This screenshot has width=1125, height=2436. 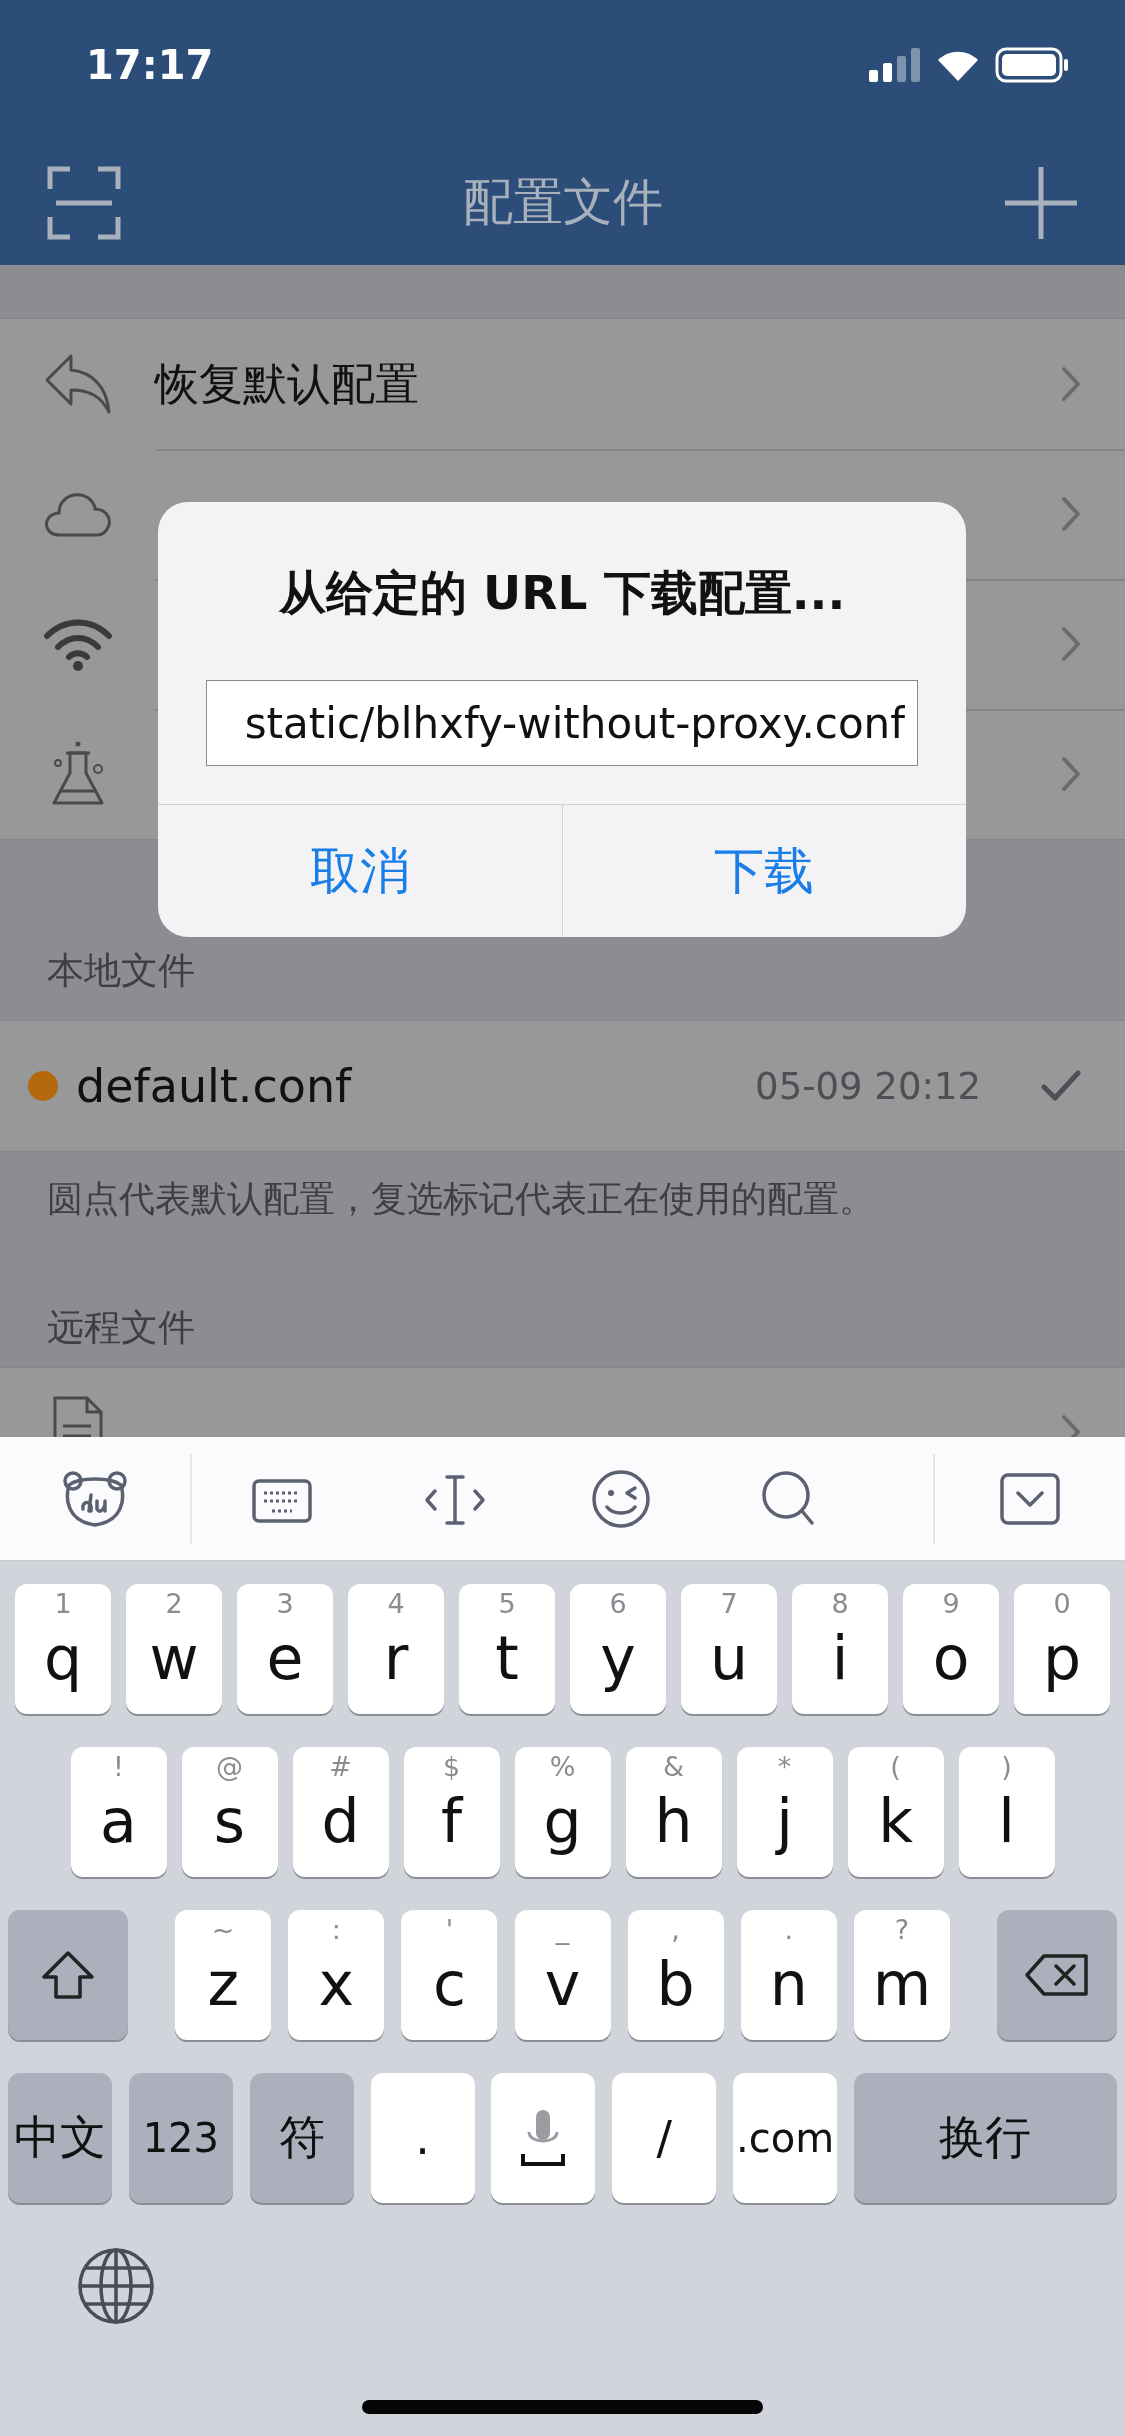 What do you see at coordinates (285, 1649) in the screenshot?
I see `keyboard-key: 3 e` at bounding box center [285, 1649].